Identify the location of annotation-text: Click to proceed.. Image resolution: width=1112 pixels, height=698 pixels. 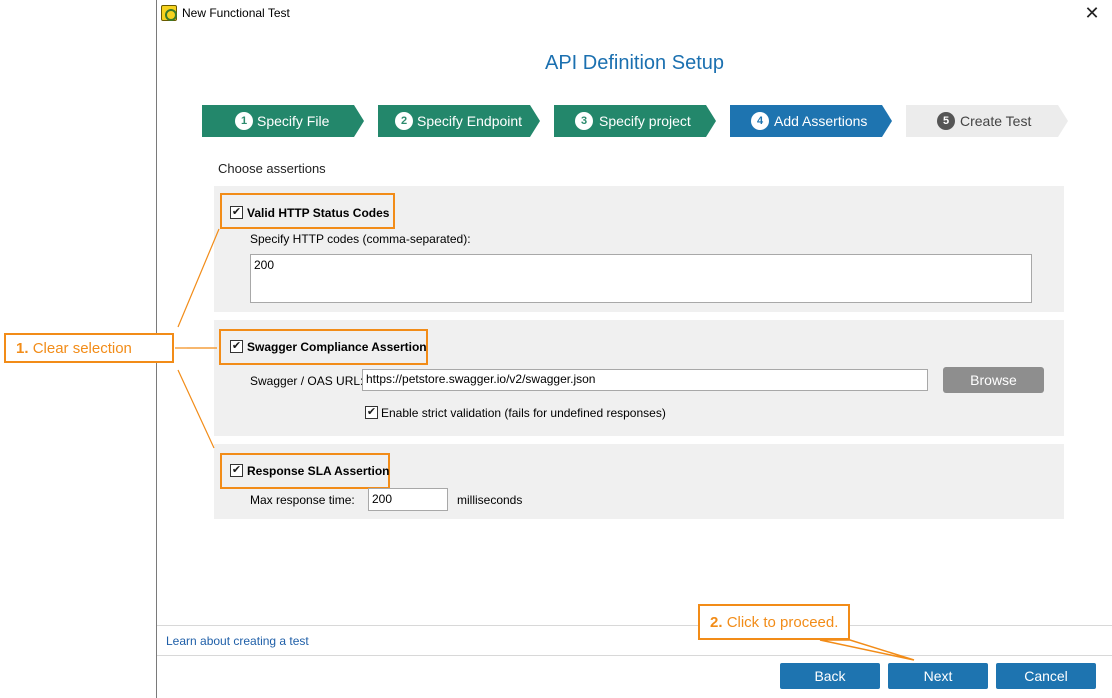
(782, 622).